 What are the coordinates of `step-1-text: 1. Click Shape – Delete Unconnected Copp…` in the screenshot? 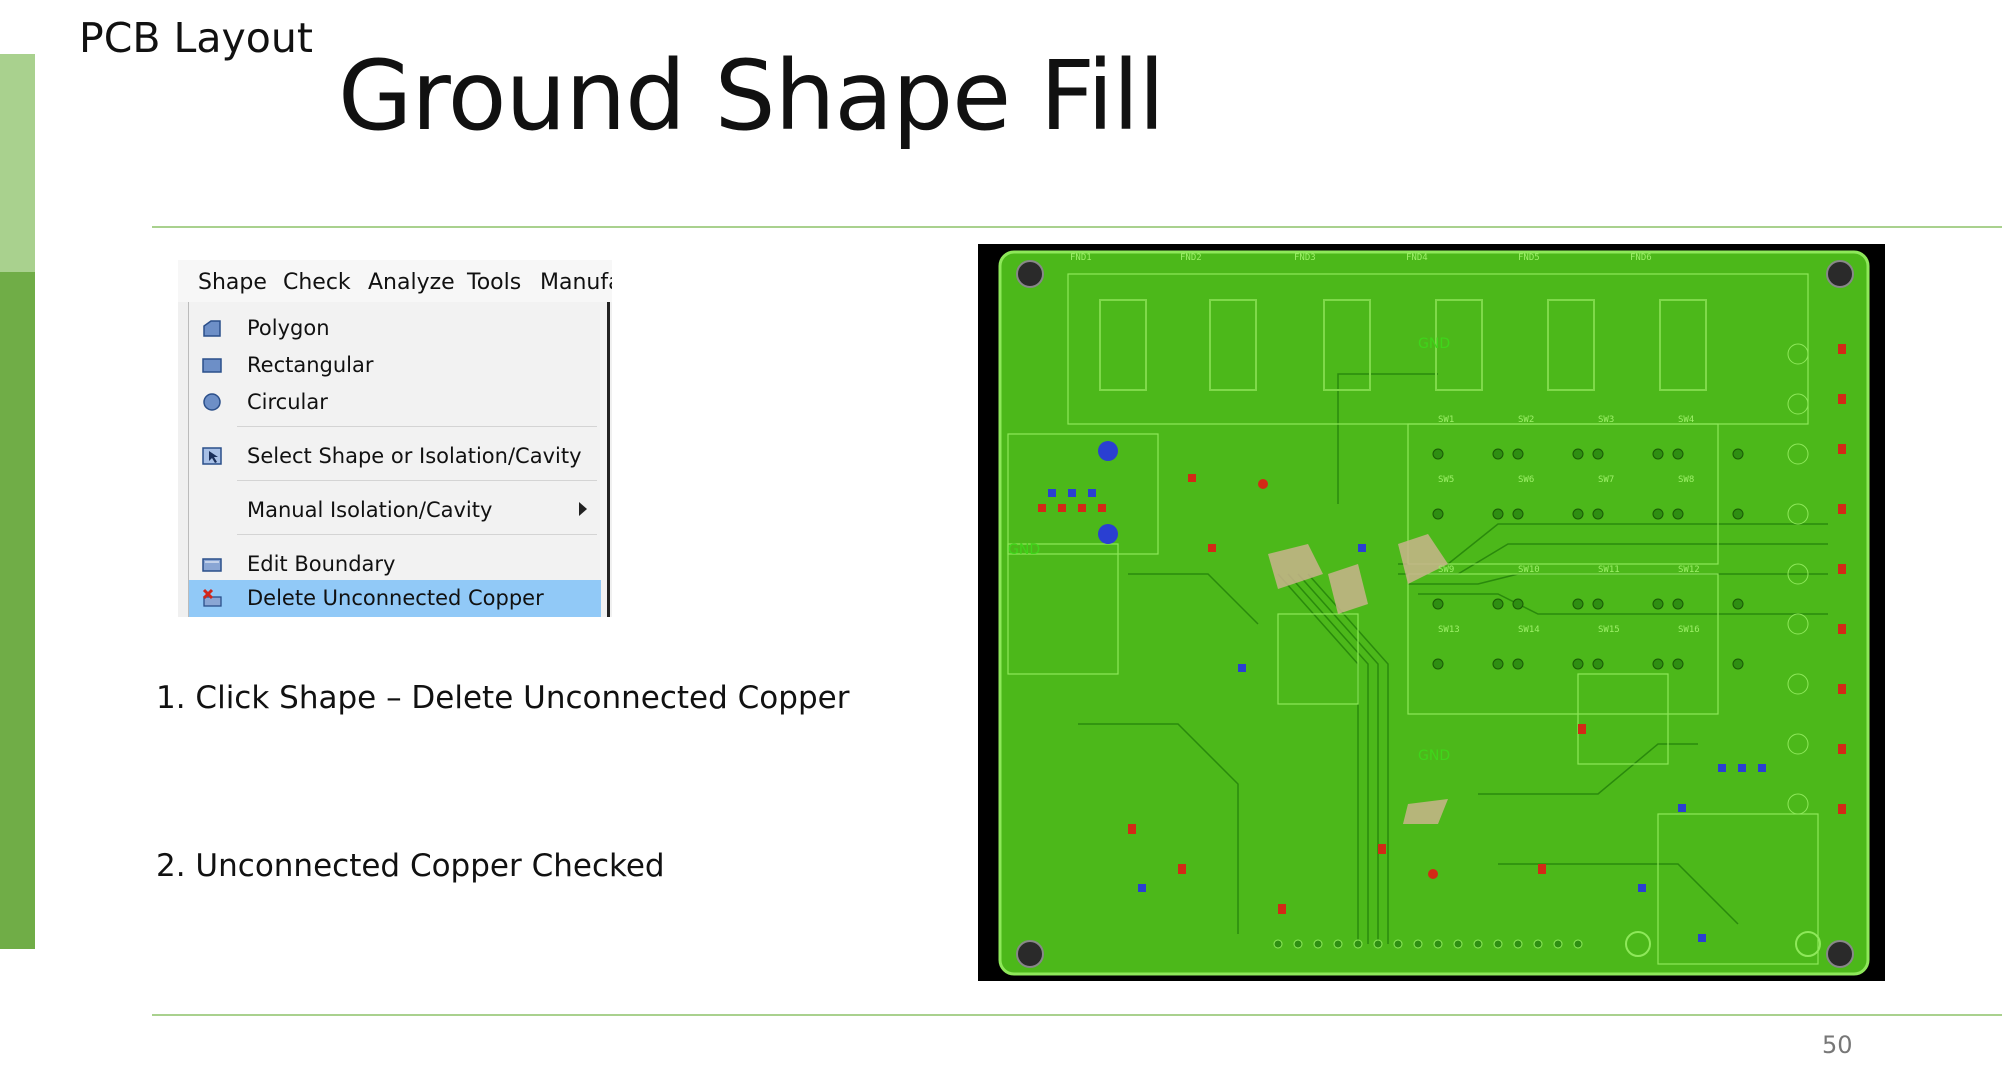 It's located at (503, 698).